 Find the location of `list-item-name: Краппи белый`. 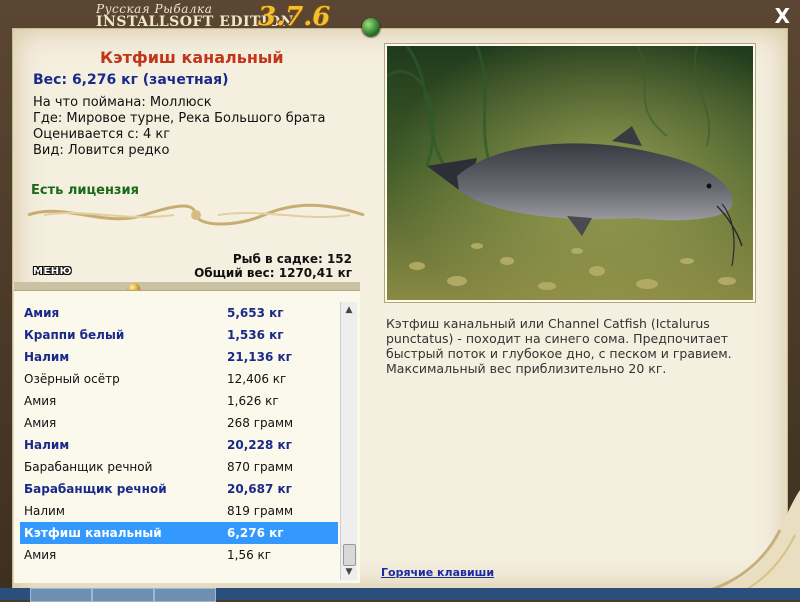

list-item-name: Краппи белый is located at coordinates (74, 335).